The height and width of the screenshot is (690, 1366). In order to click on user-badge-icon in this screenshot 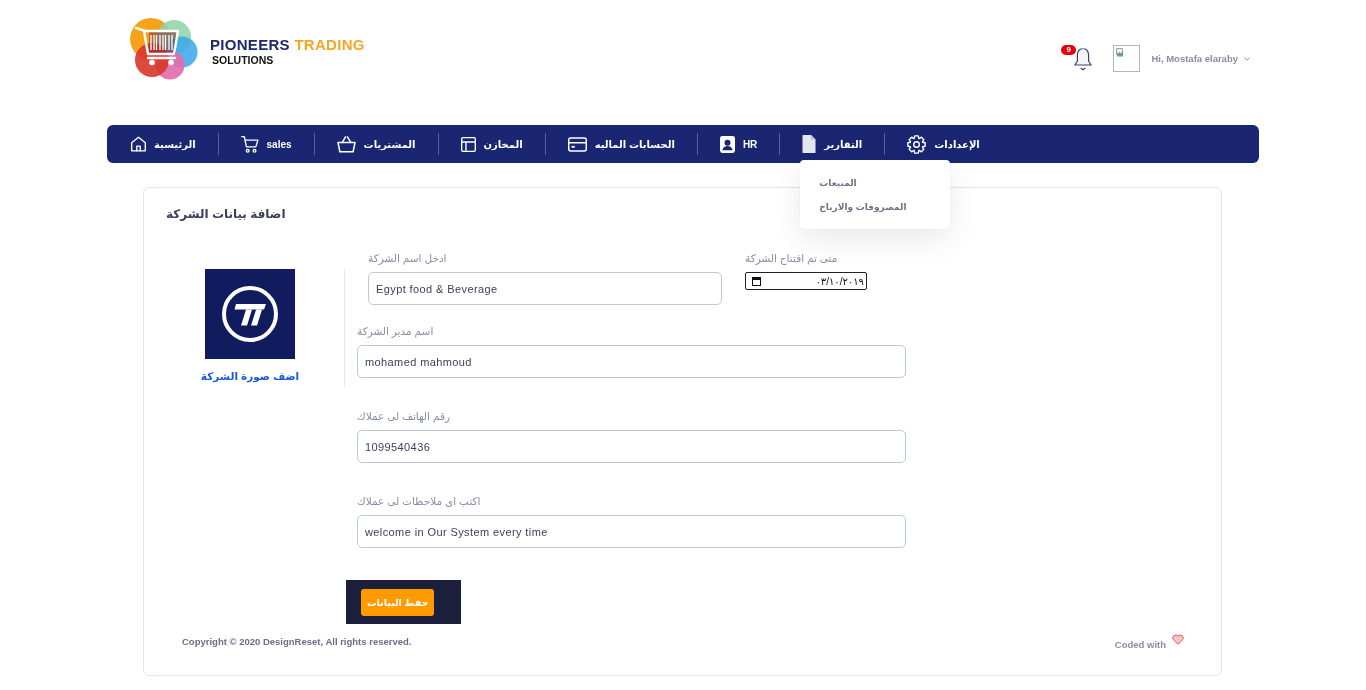, I will do `click(727, 144)`.